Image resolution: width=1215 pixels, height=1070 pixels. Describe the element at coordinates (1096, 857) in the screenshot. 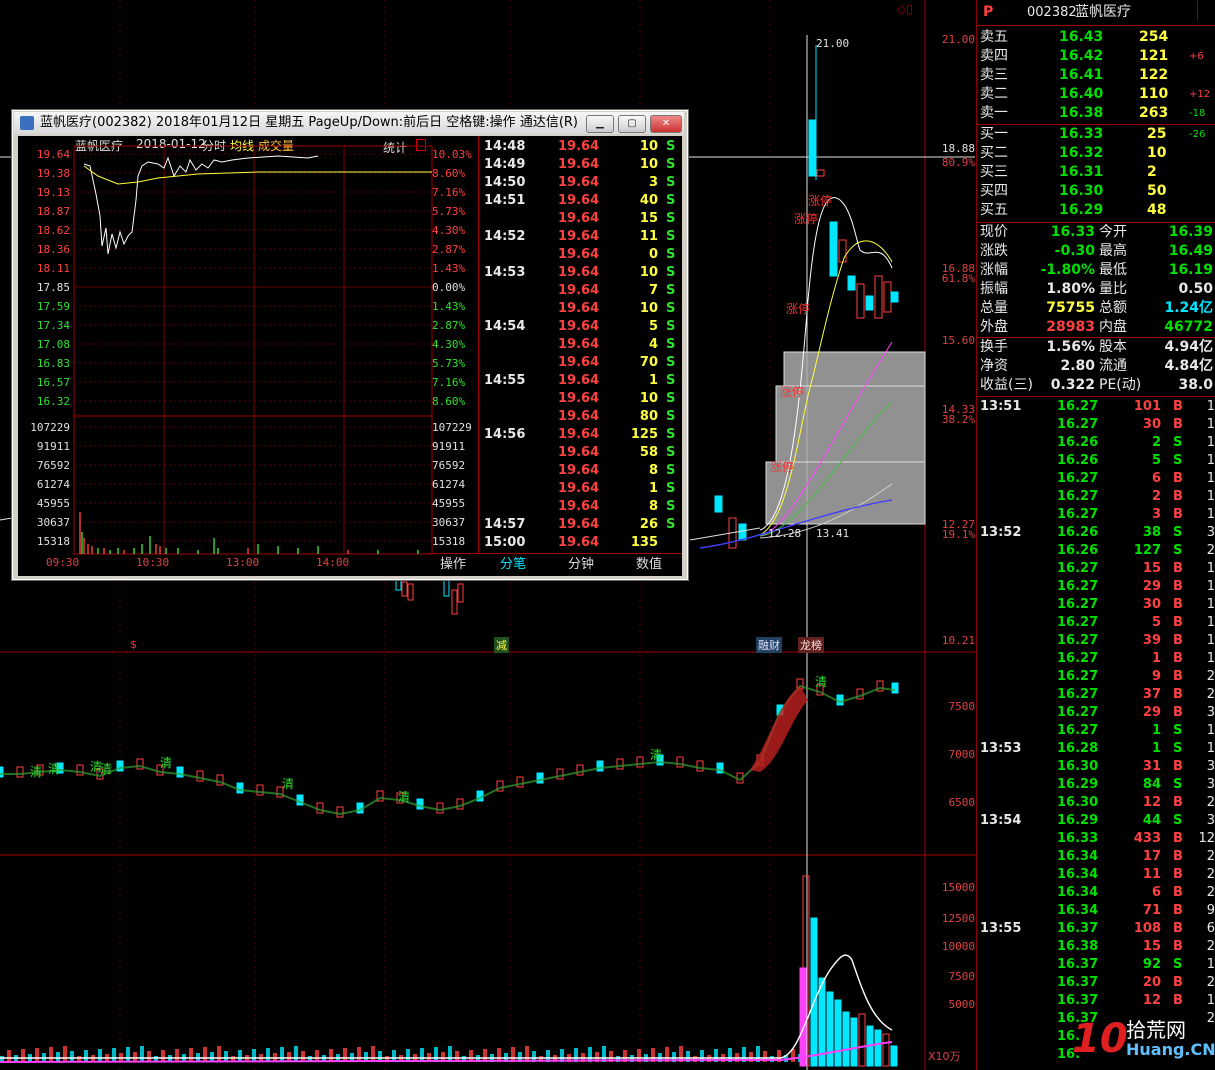

I see `trade-row: 16.34 17 B 2` at that location.